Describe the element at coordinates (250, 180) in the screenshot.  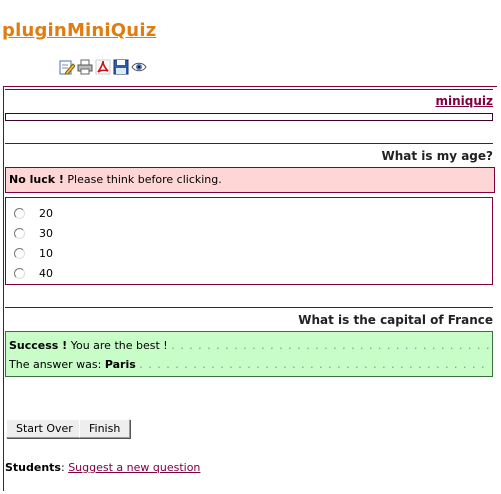
I see `feedback-failure: No luck ! Please think before clicking.` at that location.